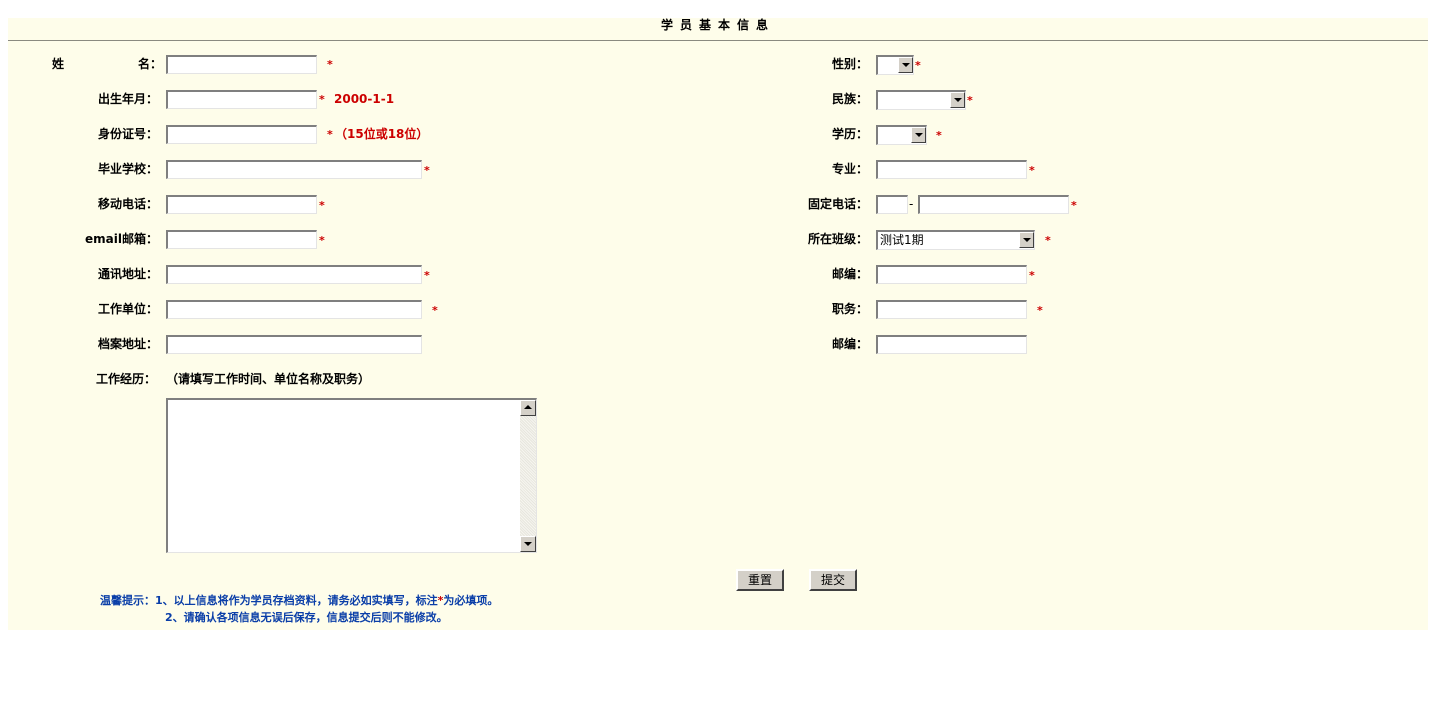 Image resolution: width=1434 pixels, height=713 pixels. I want to click on id-number-required-mark: *, so click(330, 134).